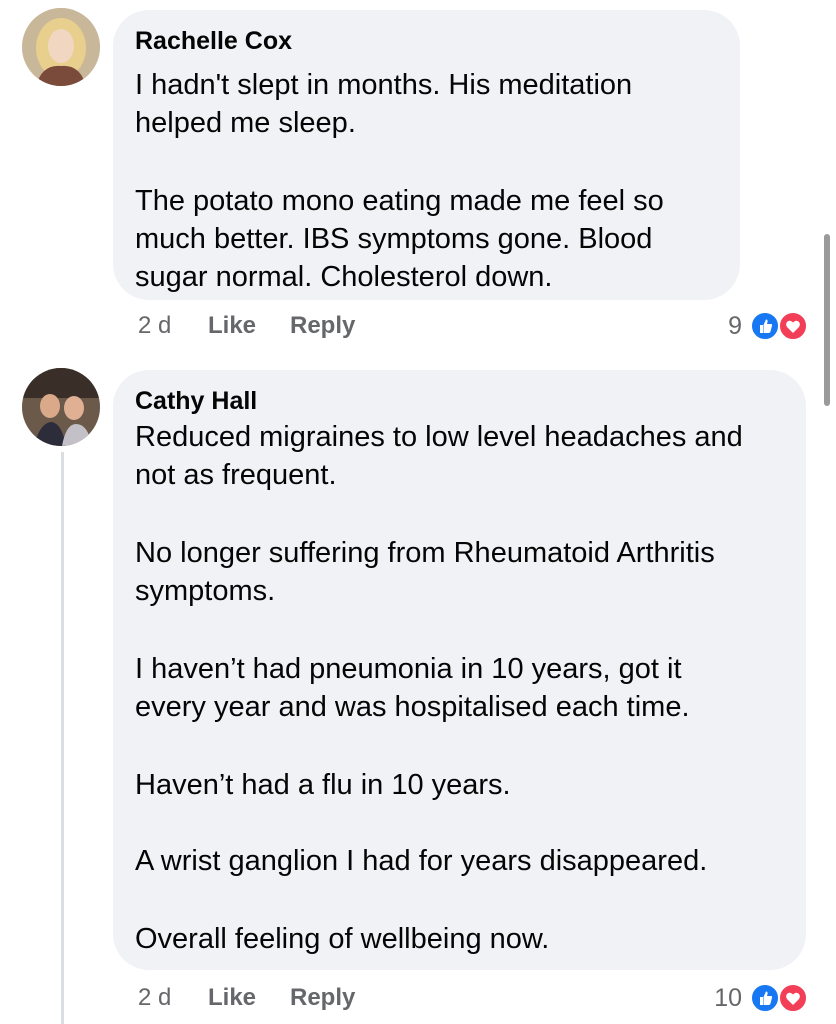 The width and height of the screenshot is (836, 1024). Describe the element at coordinates (62, 738) in the screenshot. I see `thread-line` at that location.